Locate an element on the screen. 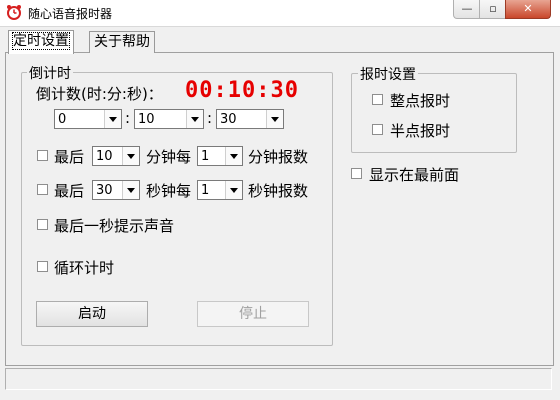 Image resolution: width=560 pixels, height=400 pixels. half-hour-label: 半点报时 is located at coordinates (420, 131).